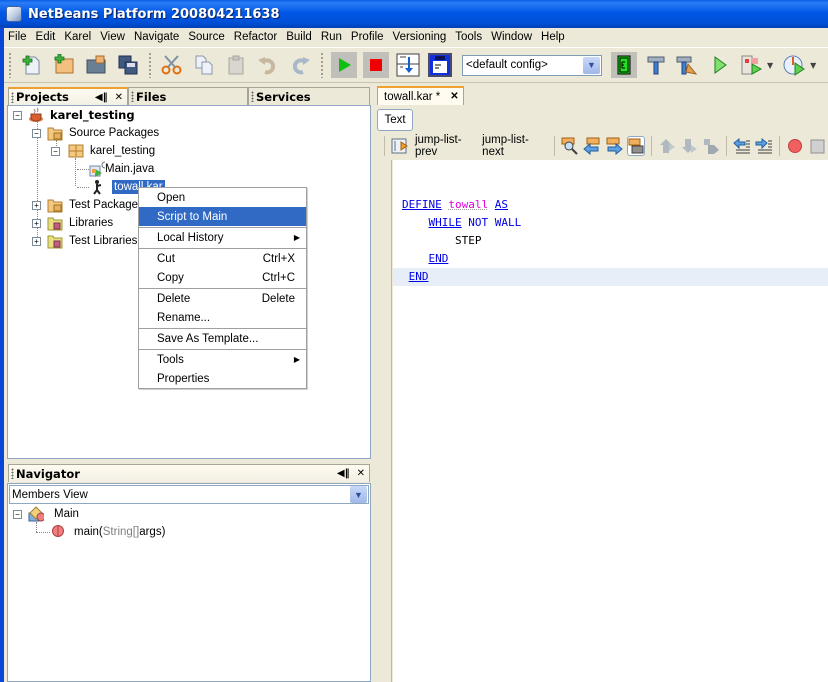 This screenshot has height=682, width=828. I want to click on paste-button, so click(236, 65).